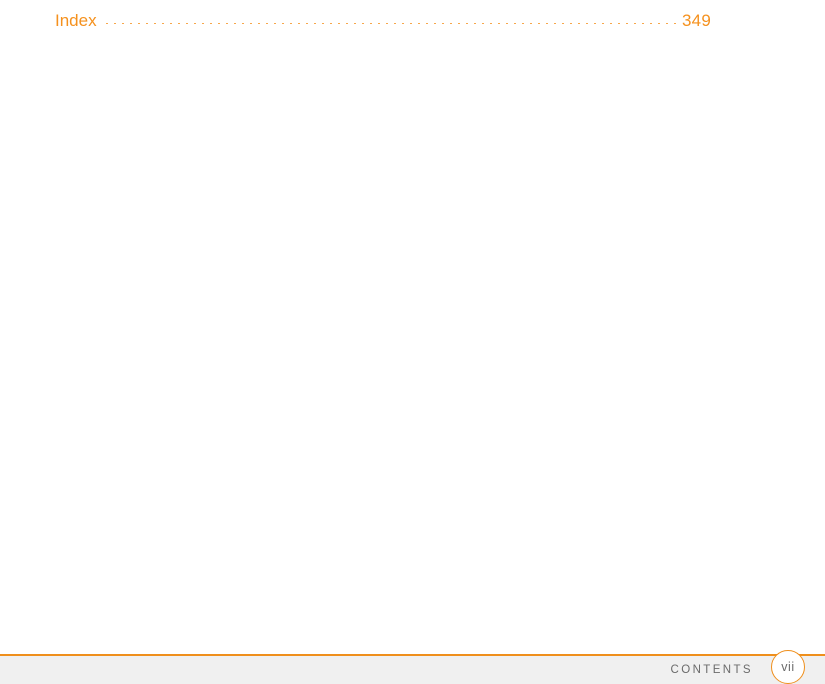 The height and width of the screenshot is (684, 825). What do you see at coordinates (383, 5) in the screenshot?
I see `toc-entry: Specifications 345` at bounding box center [383, 5].